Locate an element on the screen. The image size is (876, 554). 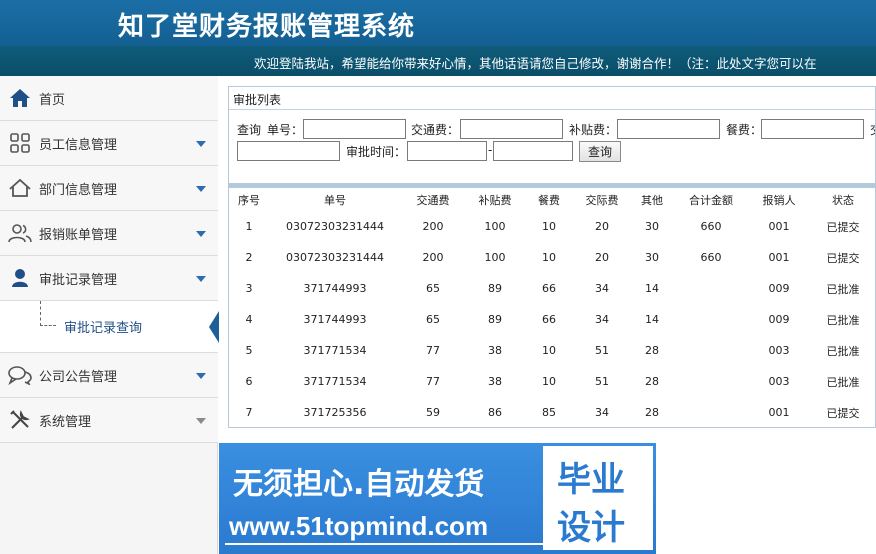
tools-icon is located at coordinates (20, 420).